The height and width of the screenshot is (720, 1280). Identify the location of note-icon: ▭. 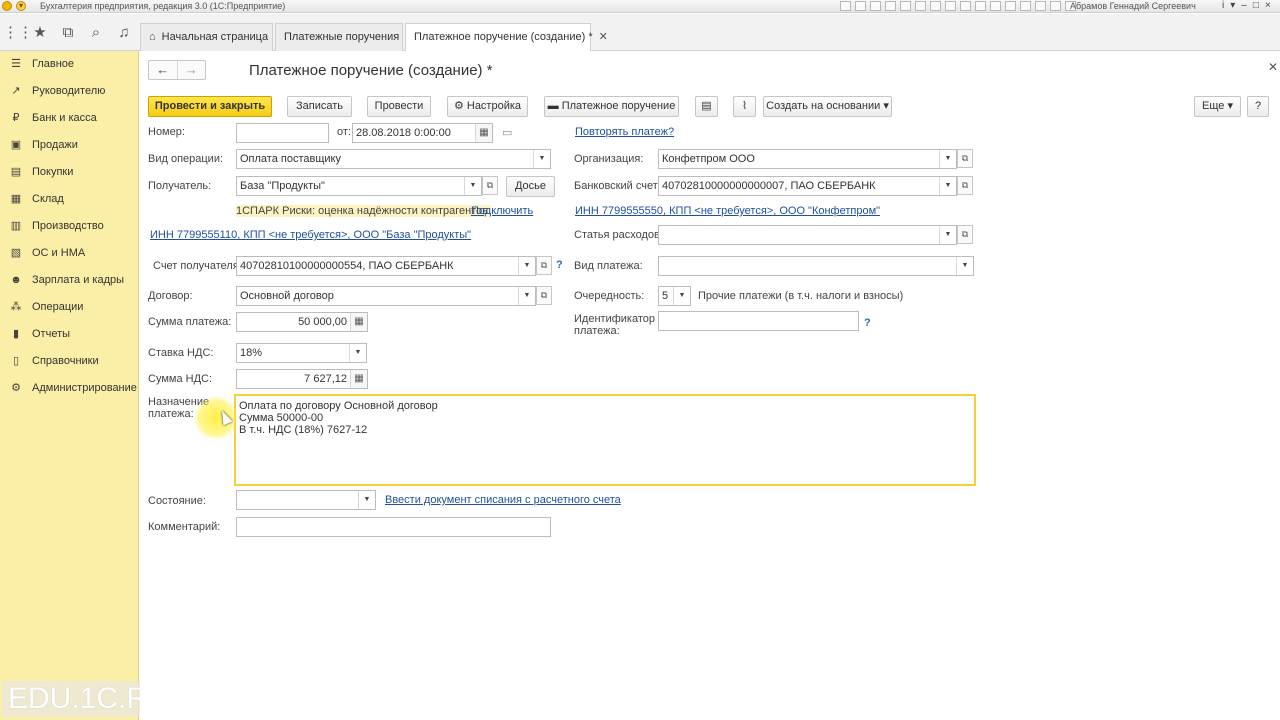
(507, 132).